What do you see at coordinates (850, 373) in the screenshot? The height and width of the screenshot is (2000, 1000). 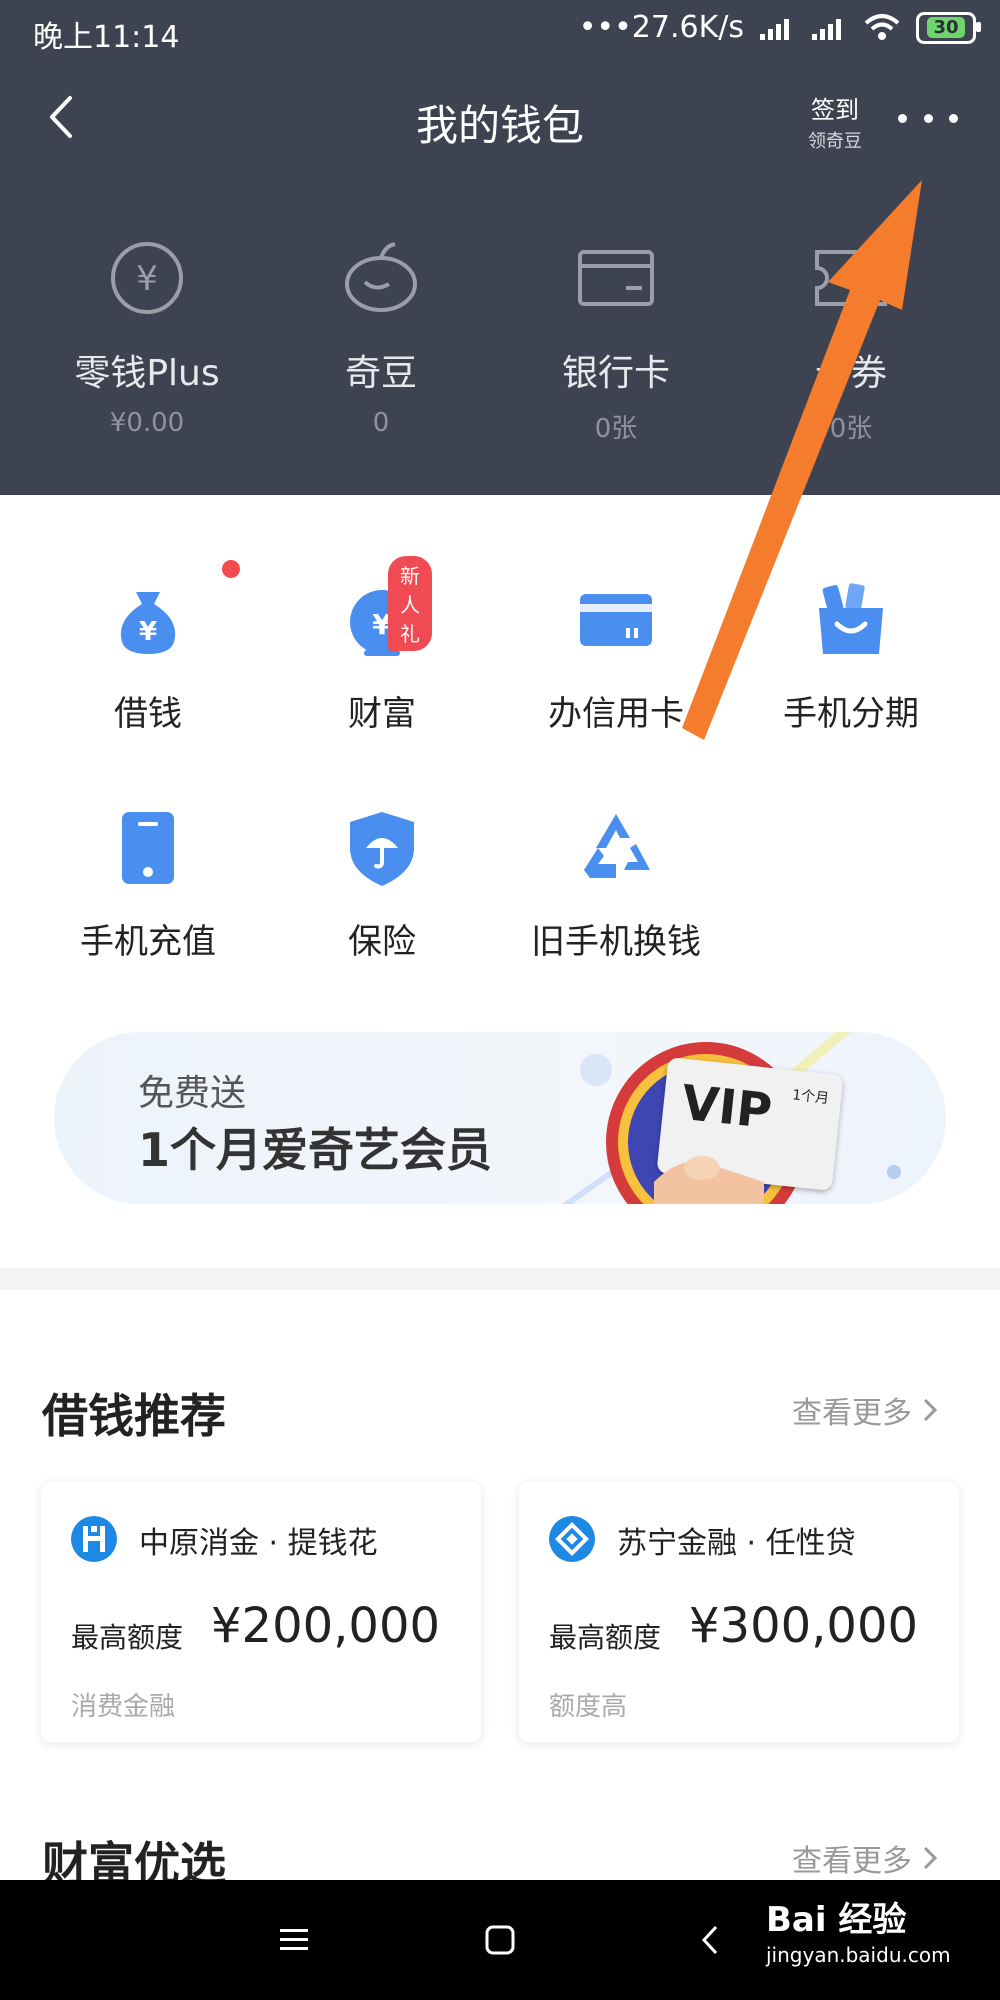 I see `wallet-label: 卡券` at bounding box center [850, 373].